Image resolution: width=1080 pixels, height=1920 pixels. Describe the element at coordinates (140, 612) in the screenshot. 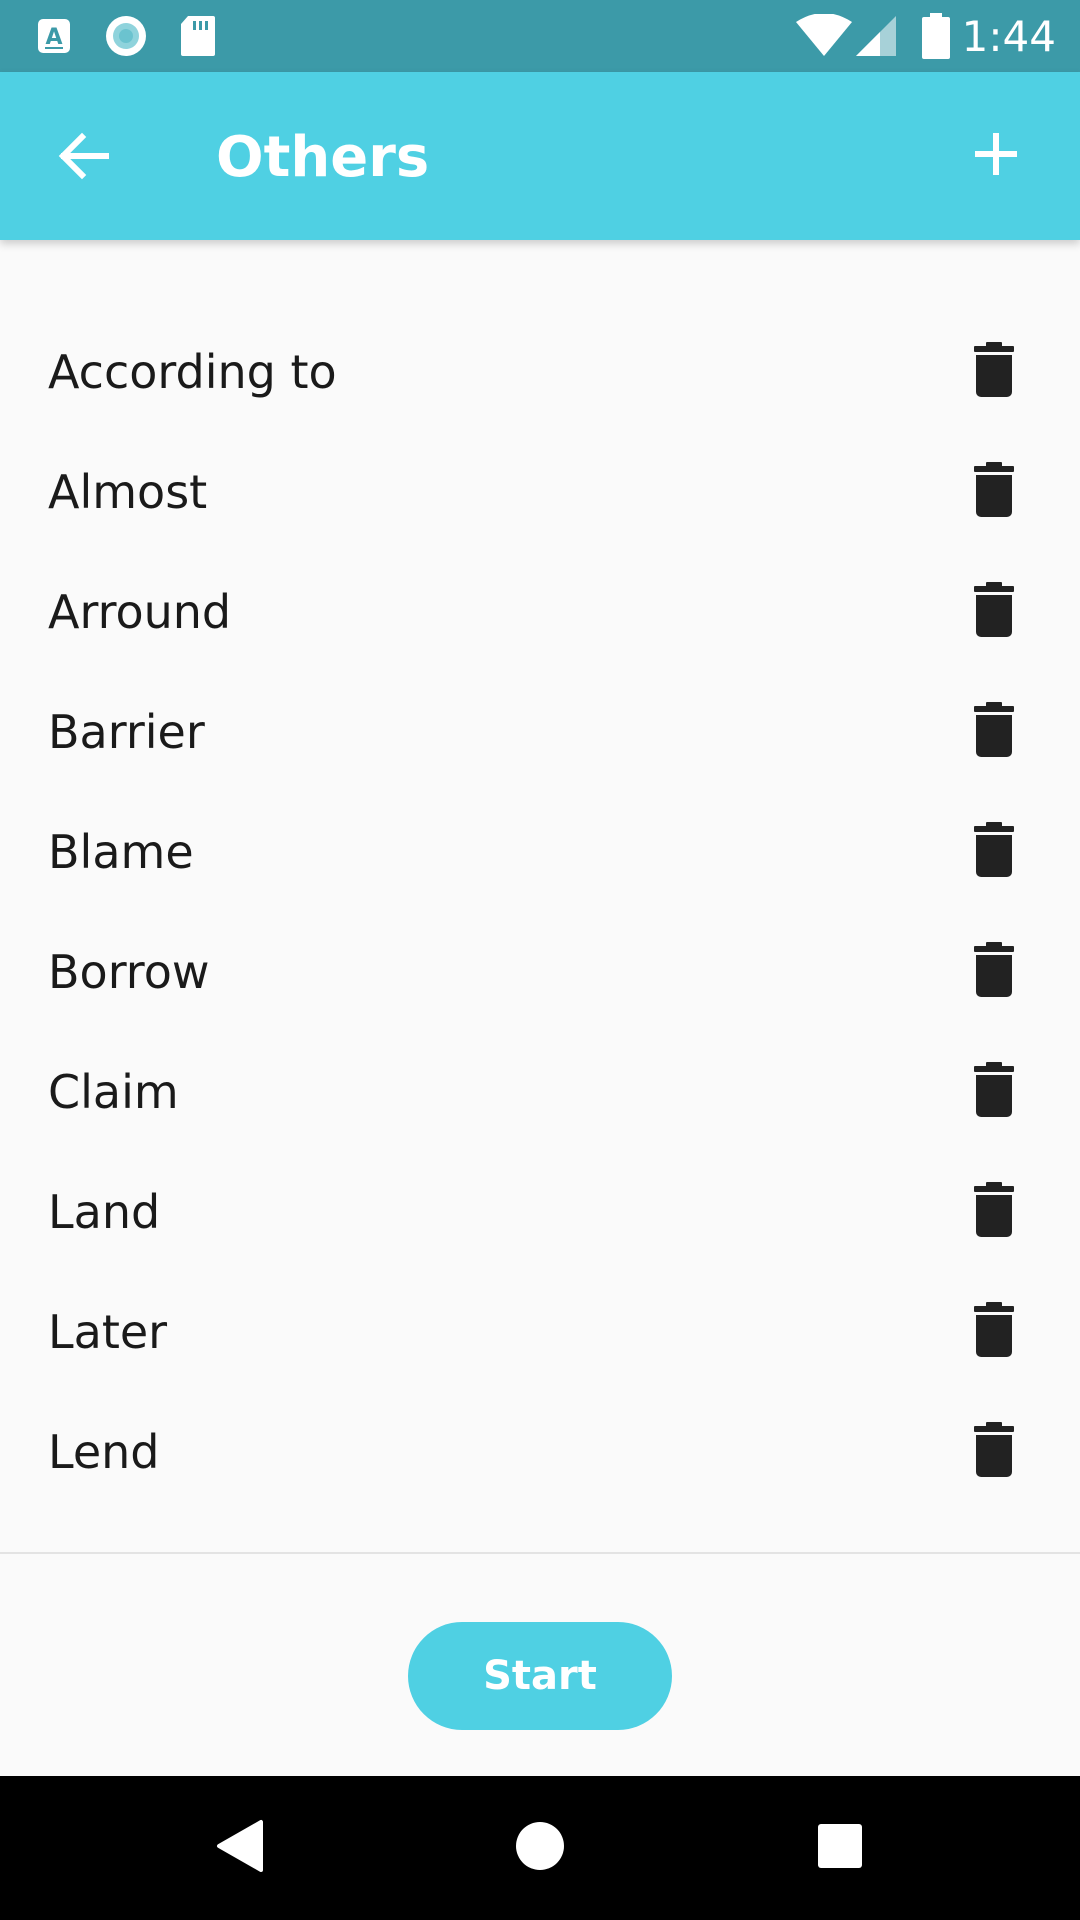

I see `list-item-label: Arround` at that location.